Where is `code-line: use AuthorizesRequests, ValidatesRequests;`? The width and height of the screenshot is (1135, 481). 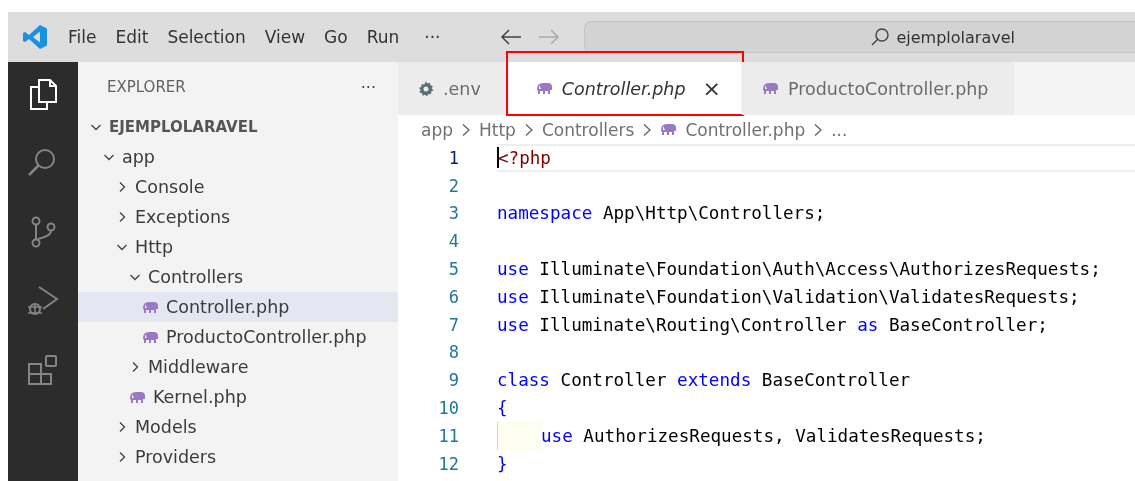
code-line: use AuthorizesRequests, ValidatesRequests; is located at coordinates (763, 435).